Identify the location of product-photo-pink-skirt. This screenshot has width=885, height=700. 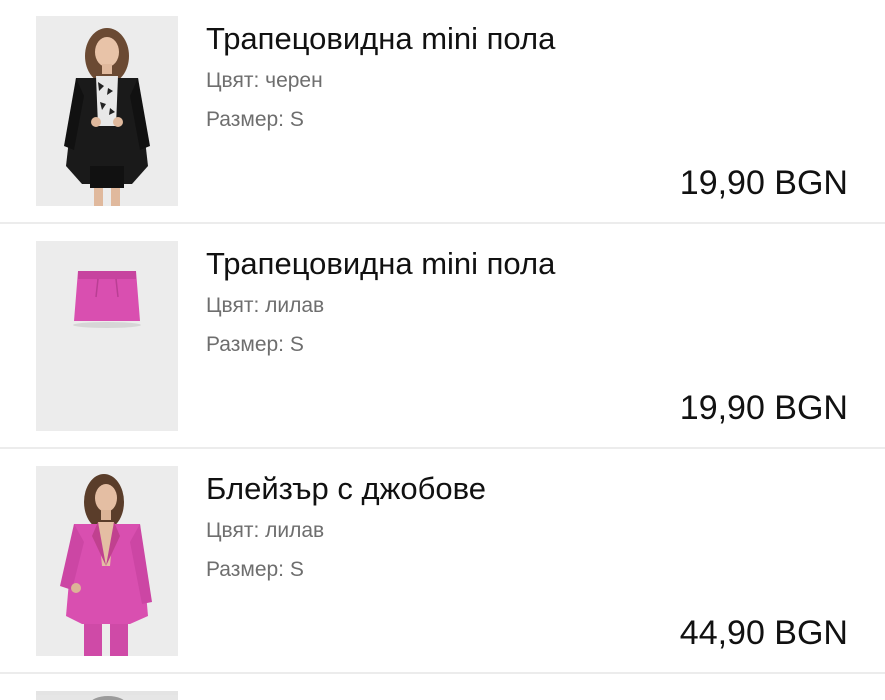
(107, 336).